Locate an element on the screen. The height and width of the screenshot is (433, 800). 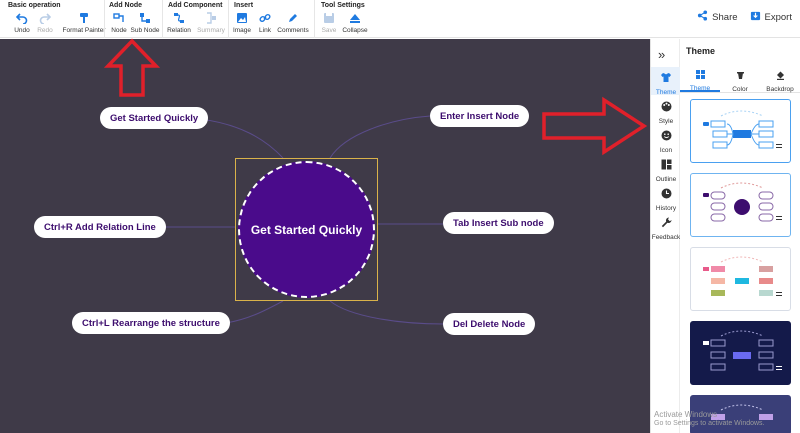
sidebar-item-style: Style is located at coordinates (666, 112).